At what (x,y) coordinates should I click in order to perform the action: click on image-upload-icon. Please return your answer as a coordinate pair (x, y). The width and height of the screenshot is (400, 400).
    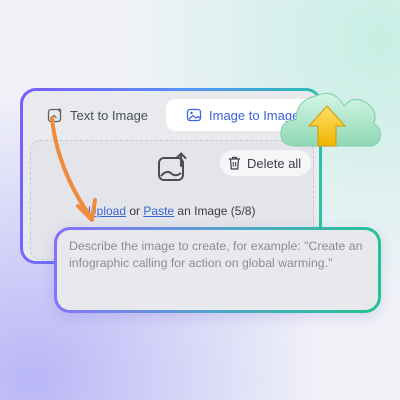
    Looking at the image, I should click on (172, 166).